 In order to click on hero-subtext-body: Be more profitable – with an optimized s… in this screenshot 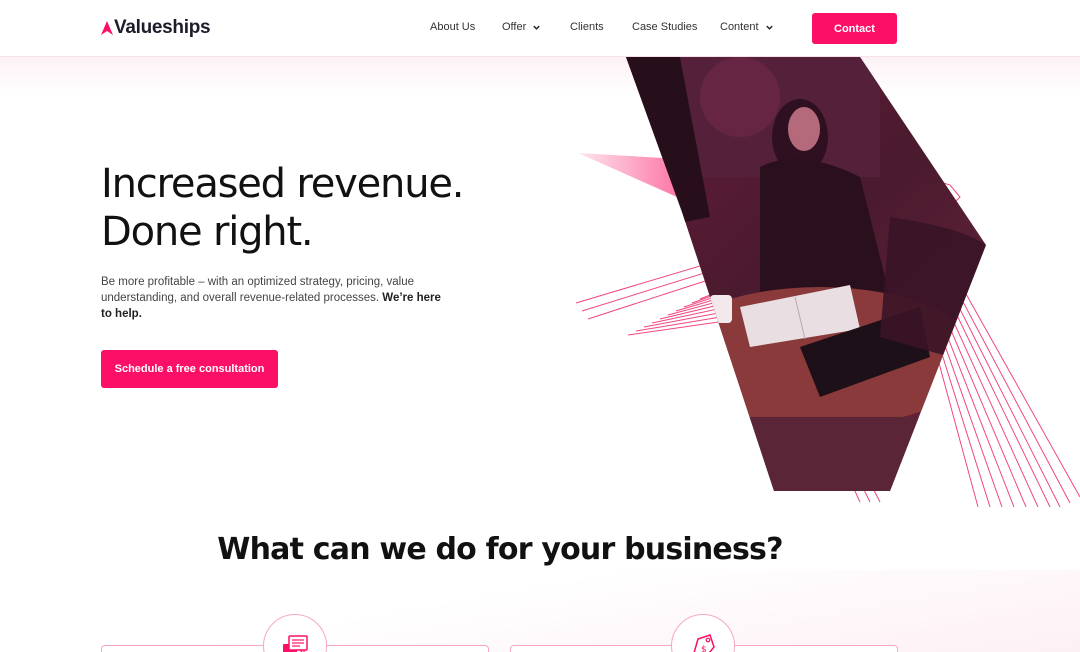, I will do `click(257, 290)`.